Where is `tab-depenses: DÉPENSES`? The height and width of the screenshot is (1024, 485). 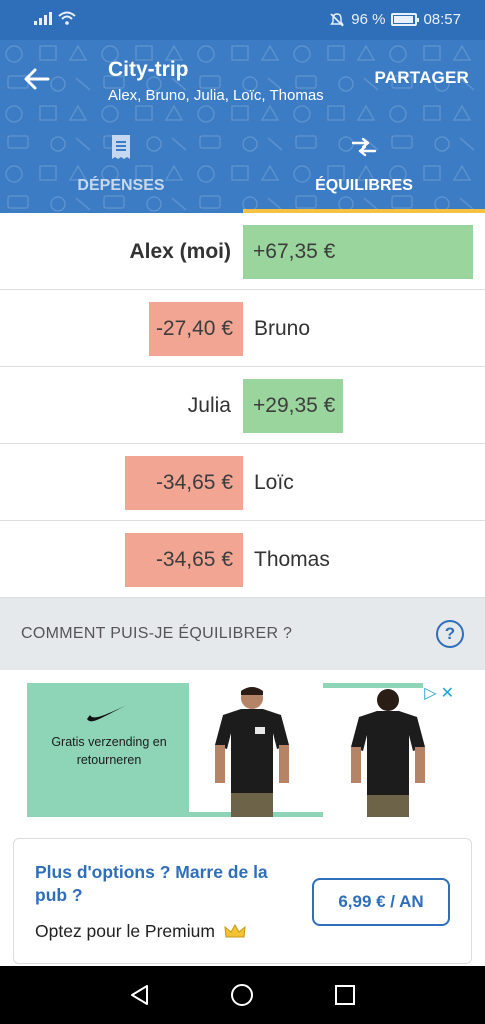
tab-depenses: DÉPENSES is located at coordinates (121, 170).